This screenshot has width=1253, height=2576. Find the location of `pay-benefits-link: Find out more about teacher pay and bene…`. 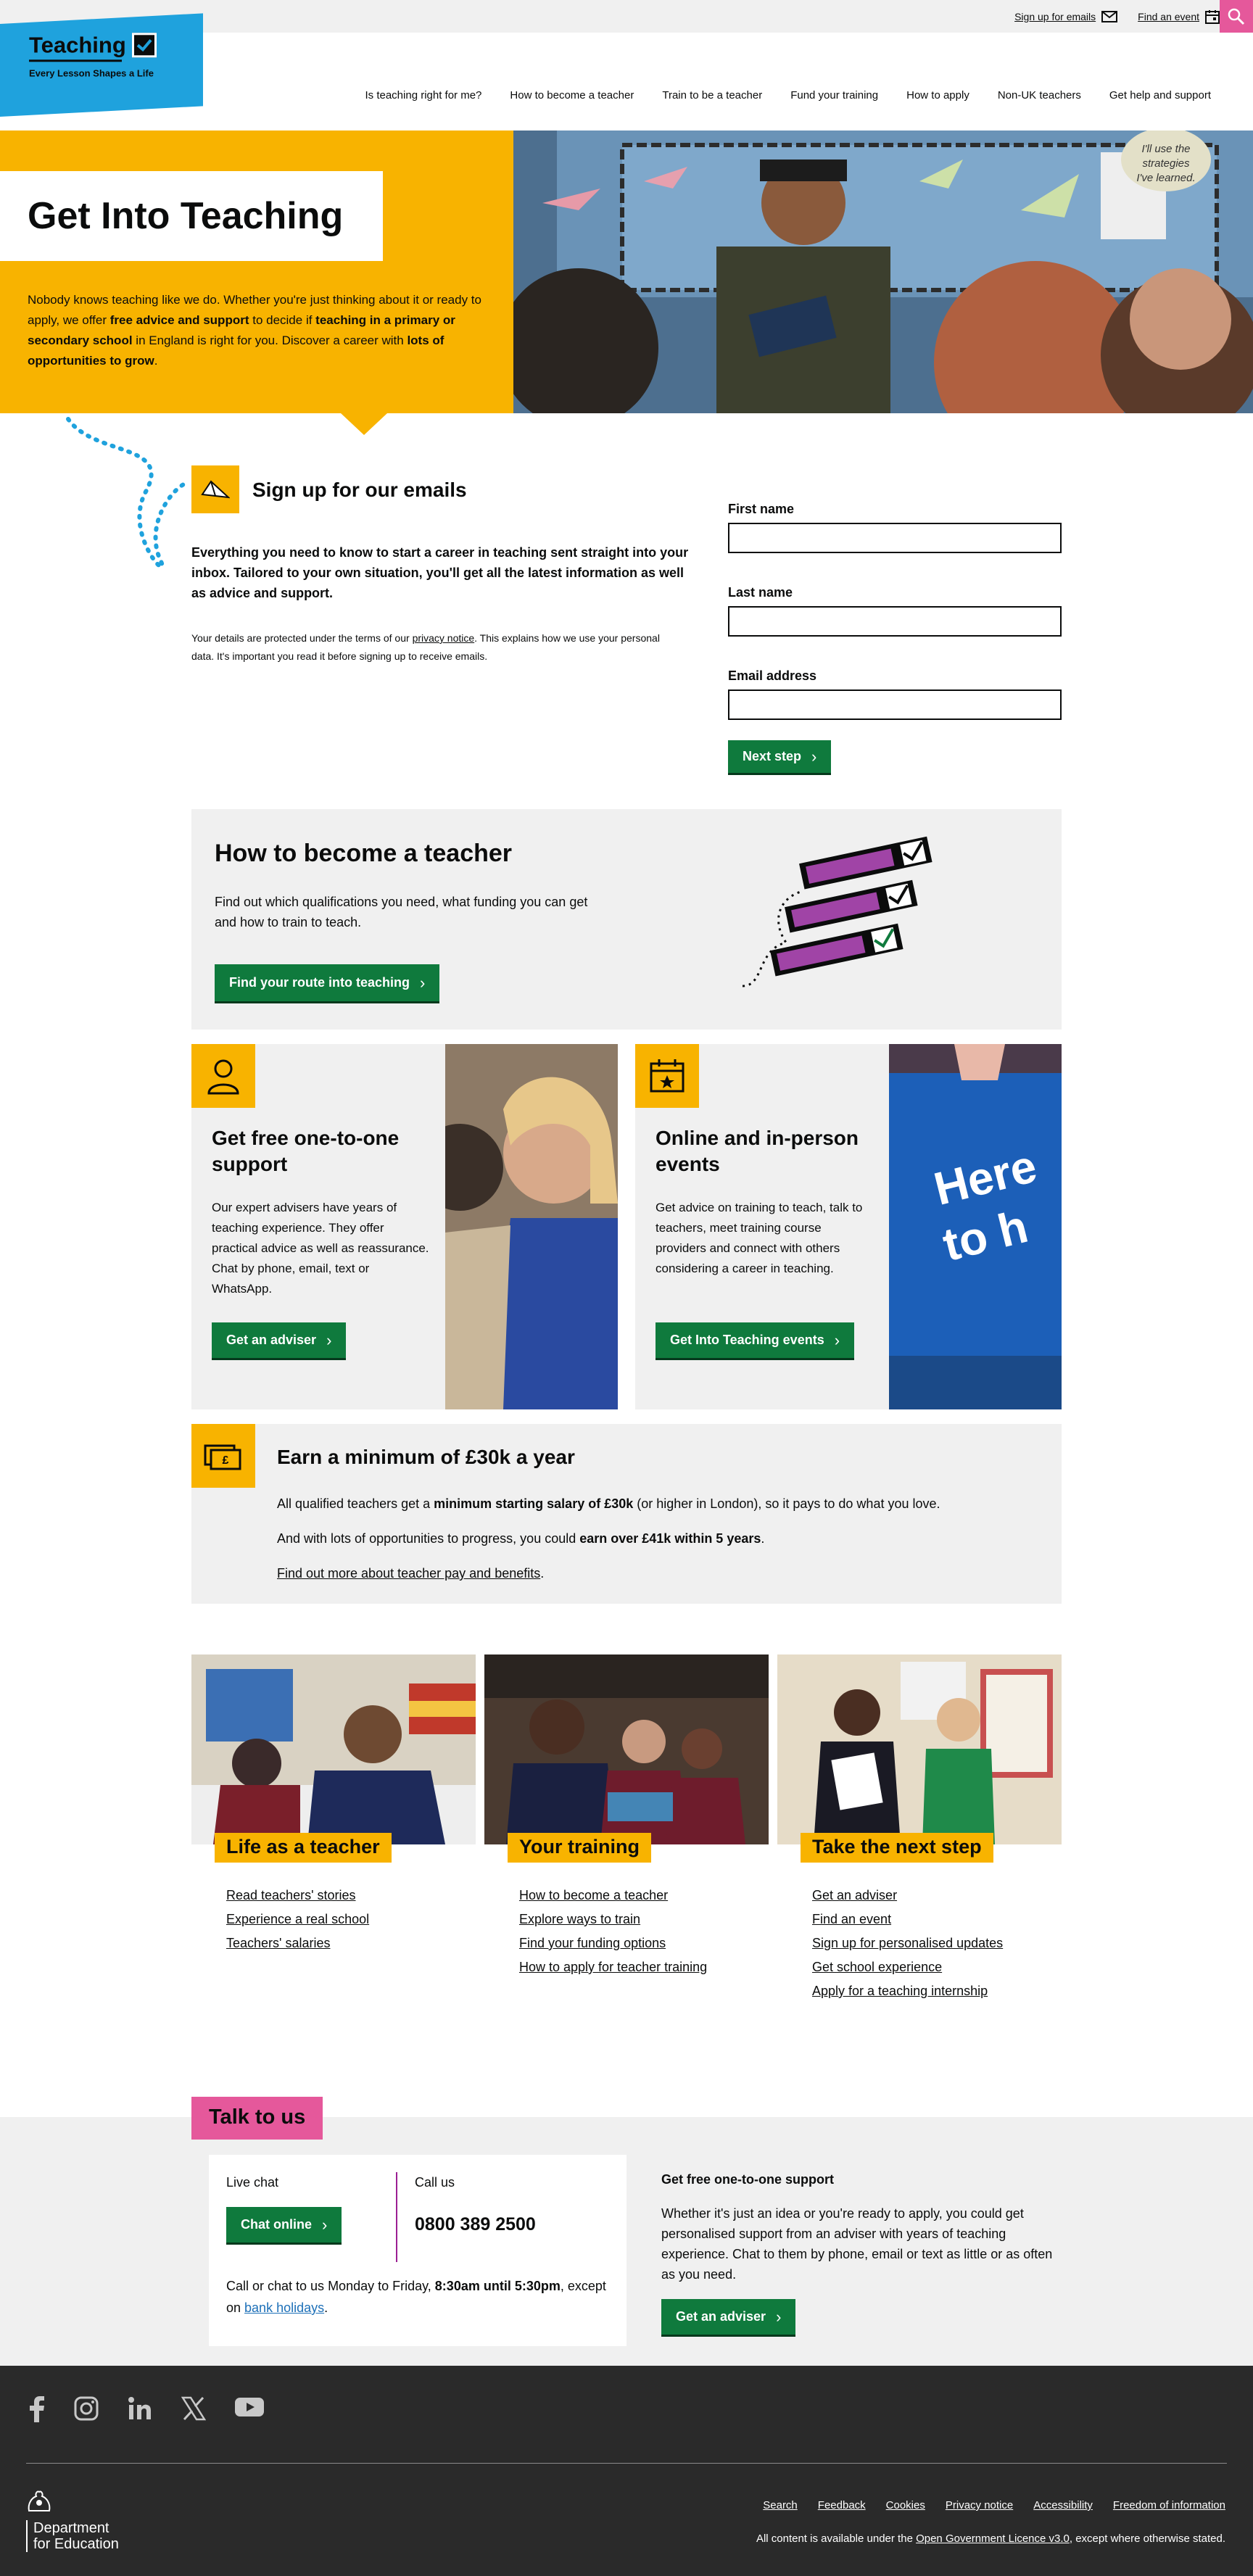

pay-benefits-link: Find out more about teacher pay and bene… is located at coordinates (408, 1573).